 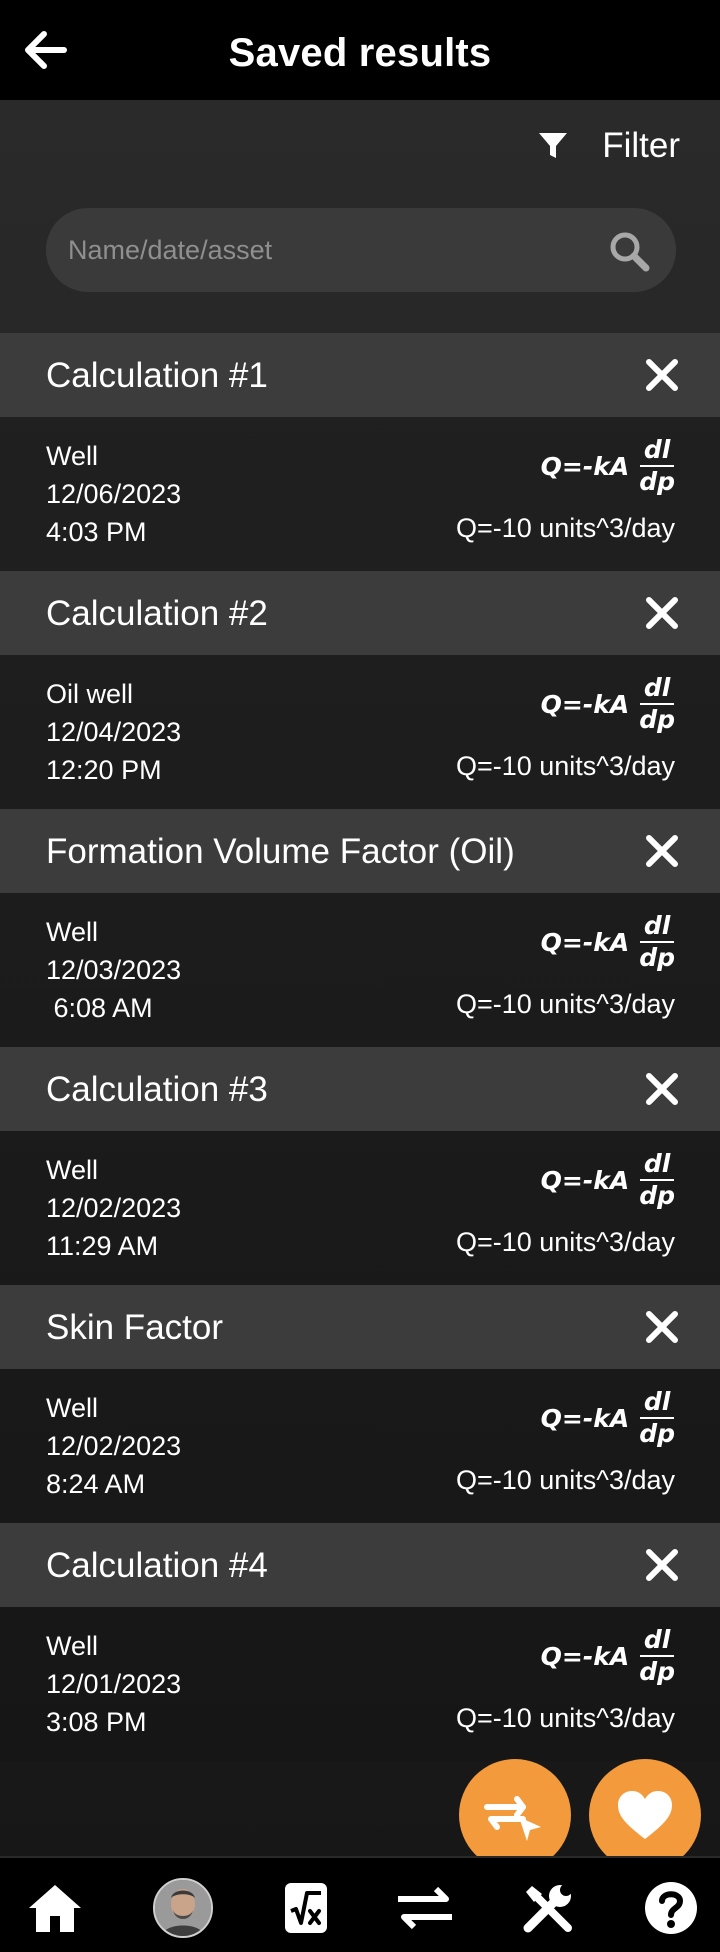 I want to click on back-arrow-icon, so click(x=46, y=50).